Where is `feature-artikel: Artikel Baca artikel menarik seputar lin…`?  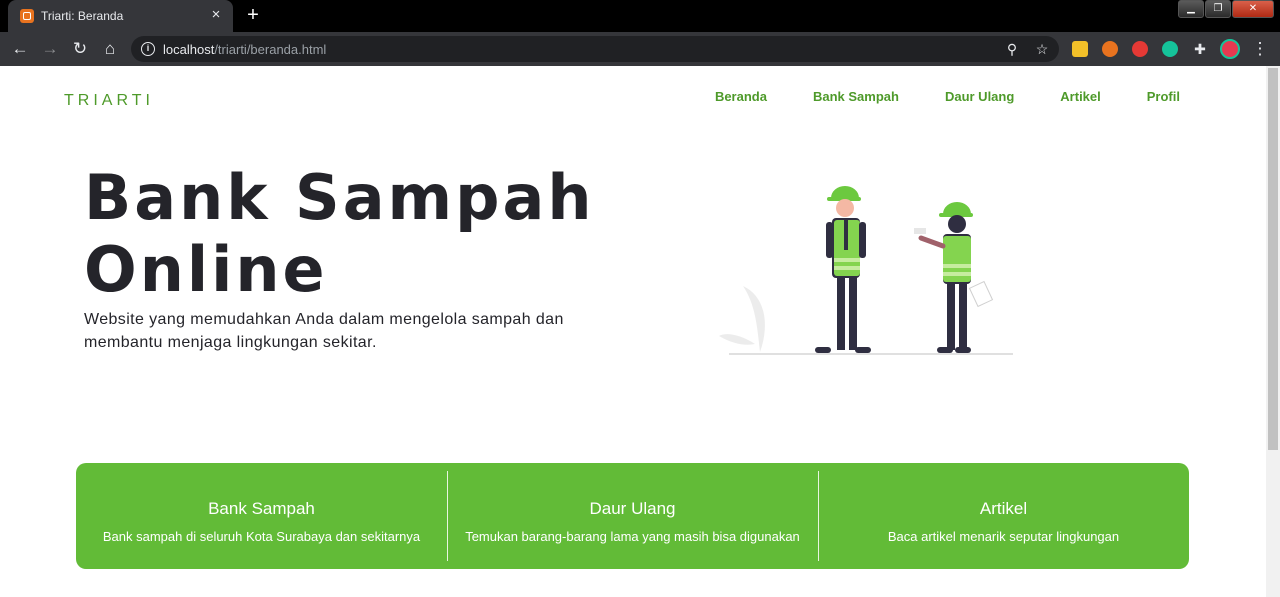 feature-artikel: Artikel Baca artikel menarik seputar lin… is located at coordinates (1003, 516).